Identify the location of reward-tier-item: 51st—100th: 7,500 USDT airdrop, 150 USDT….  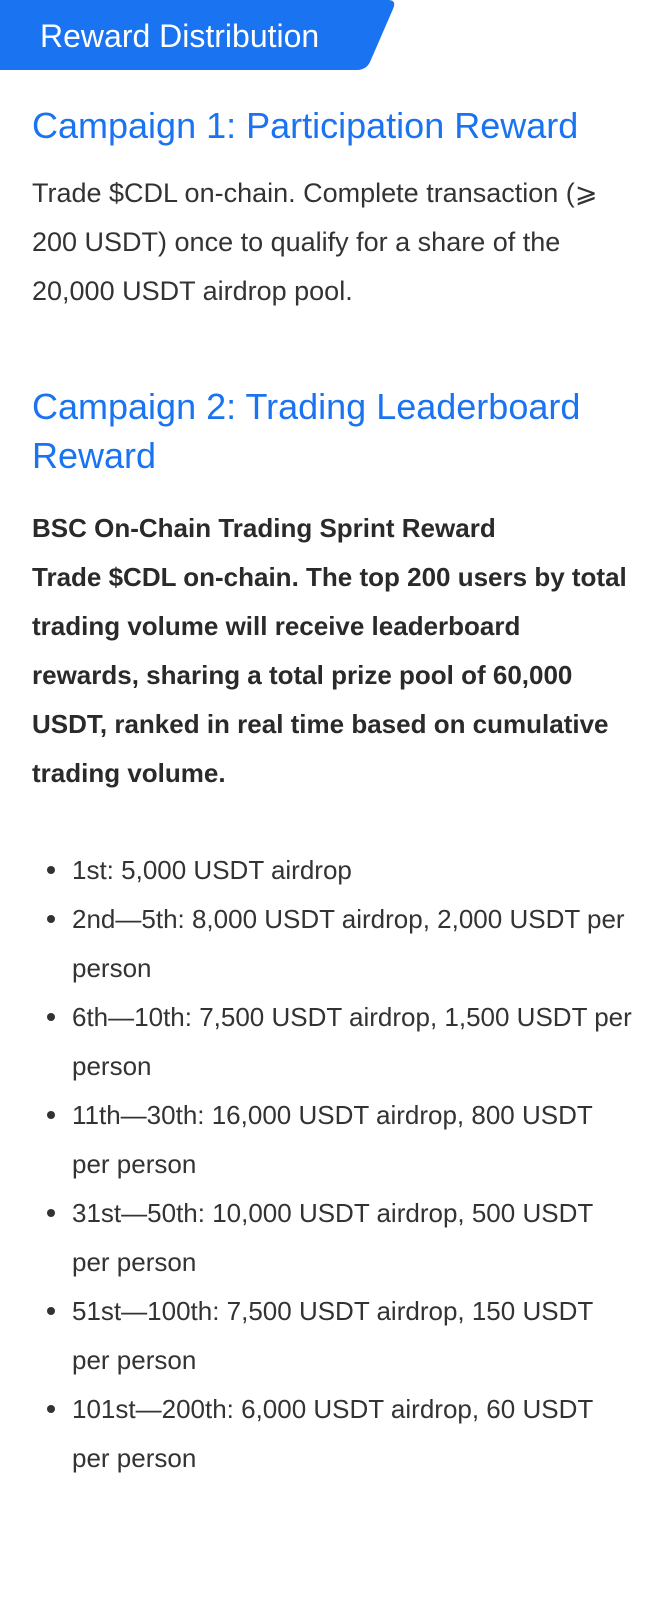
(332, 1336).